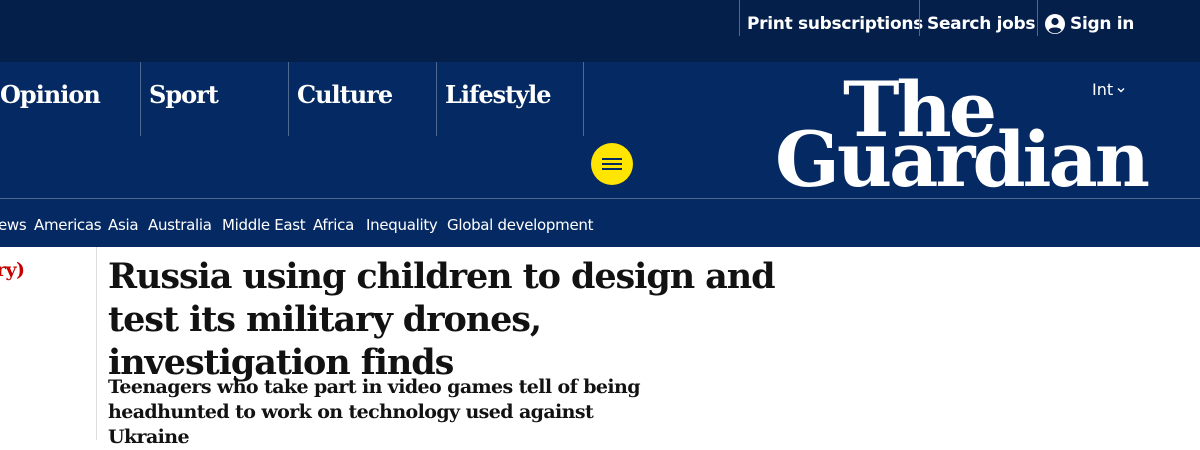 The width and height of the screenshot is (1200, 450). Describe the element at coordinates (600, 31) in the screenshot. I see `top-utility-bar: Print subscriptions Search jobs Sign in` at that location.